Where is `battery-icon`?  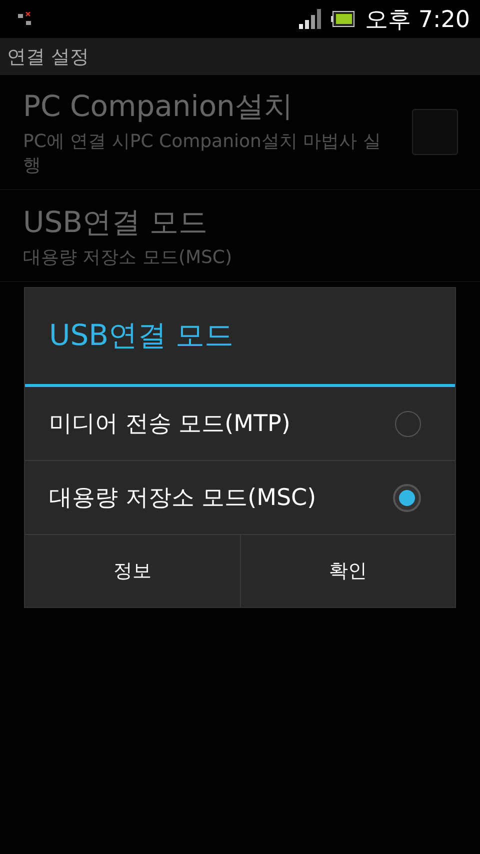 battery-icon is located at coordinates (343, 19).